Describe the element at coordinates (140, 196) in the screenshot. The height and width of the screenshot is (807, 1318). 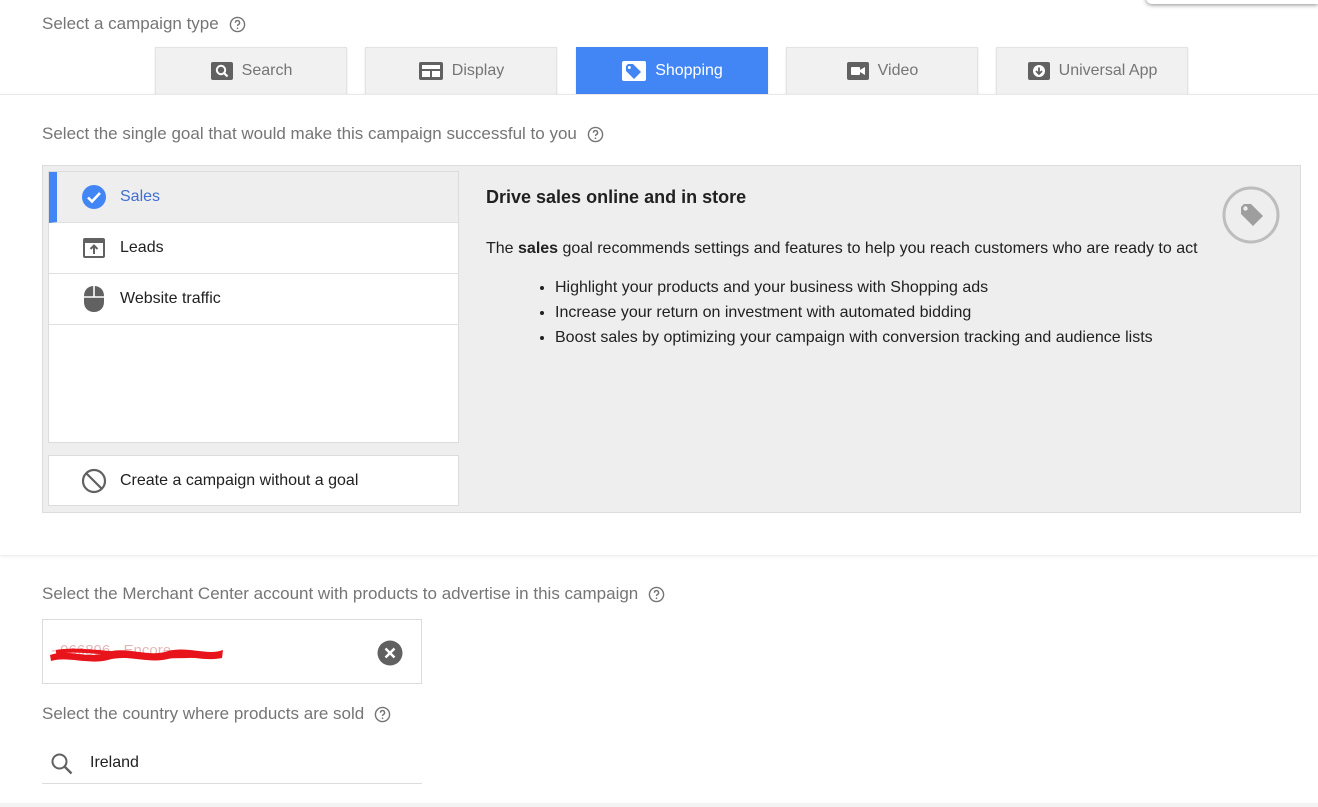
I see `goal-item-label: Sales` at that location.